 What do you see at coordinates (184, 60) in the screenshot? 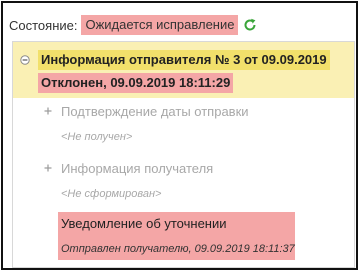
I see `sender-info-title: Информация отправителя № 3 от 09.09.2019` at bounding box center [184, 60].